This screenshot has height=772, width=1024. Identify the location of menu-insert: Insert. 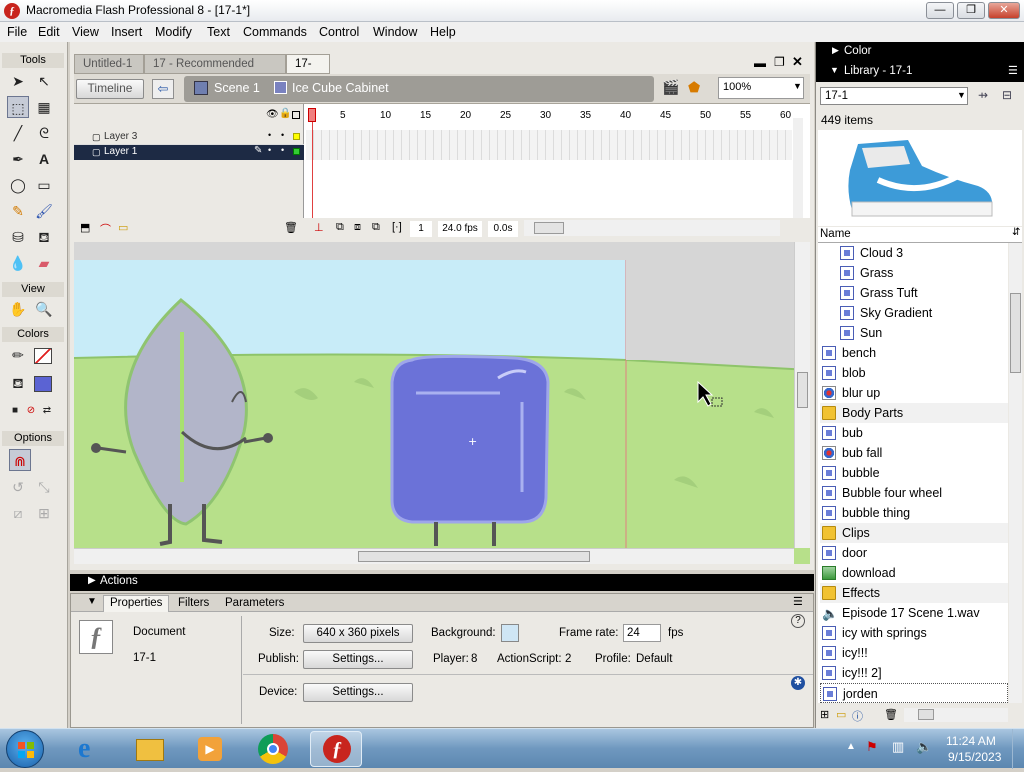
(126, 32).